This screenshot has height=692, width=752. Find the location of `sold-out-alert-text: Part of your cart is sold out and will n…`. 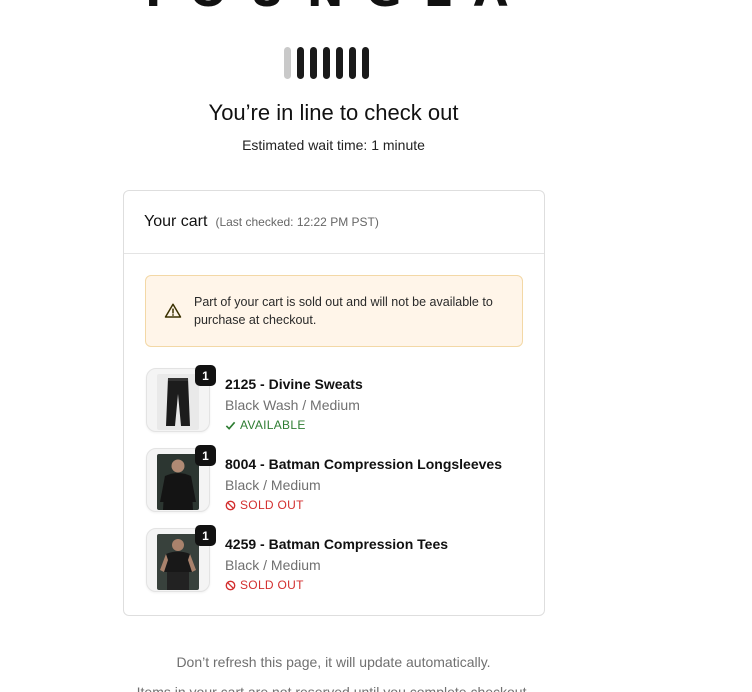

sold-out-alert-text: Part of your cart is sold out and will n… is located at coordinates (343, 311).